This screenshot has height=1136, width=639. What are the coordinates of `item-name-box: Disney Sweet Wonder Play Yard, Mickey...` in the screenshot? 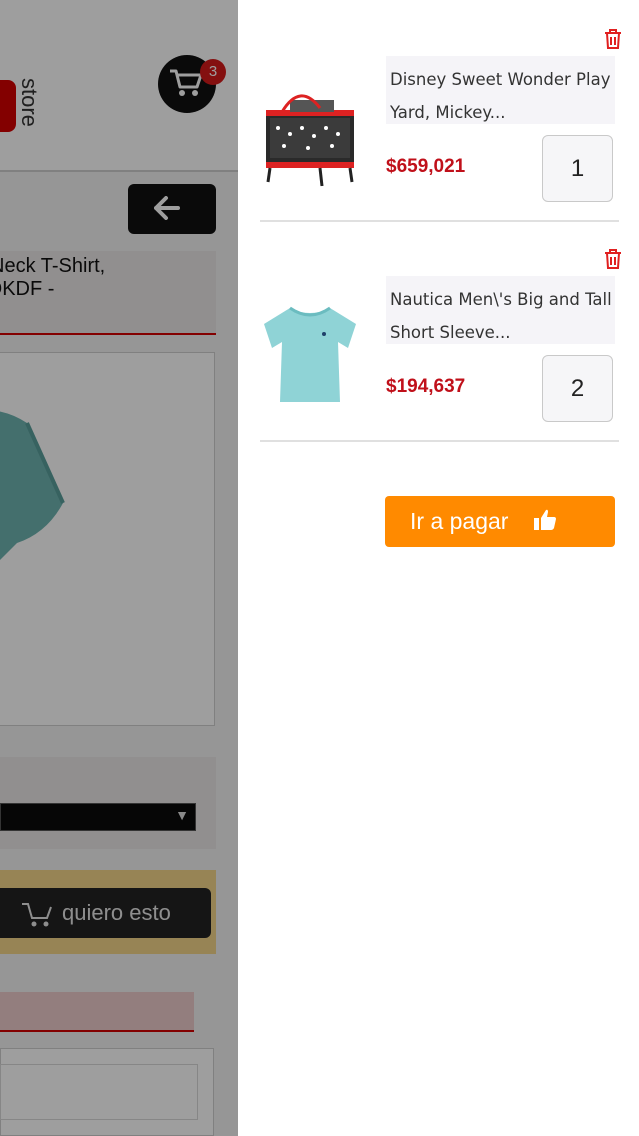 It's located at (500, 90).